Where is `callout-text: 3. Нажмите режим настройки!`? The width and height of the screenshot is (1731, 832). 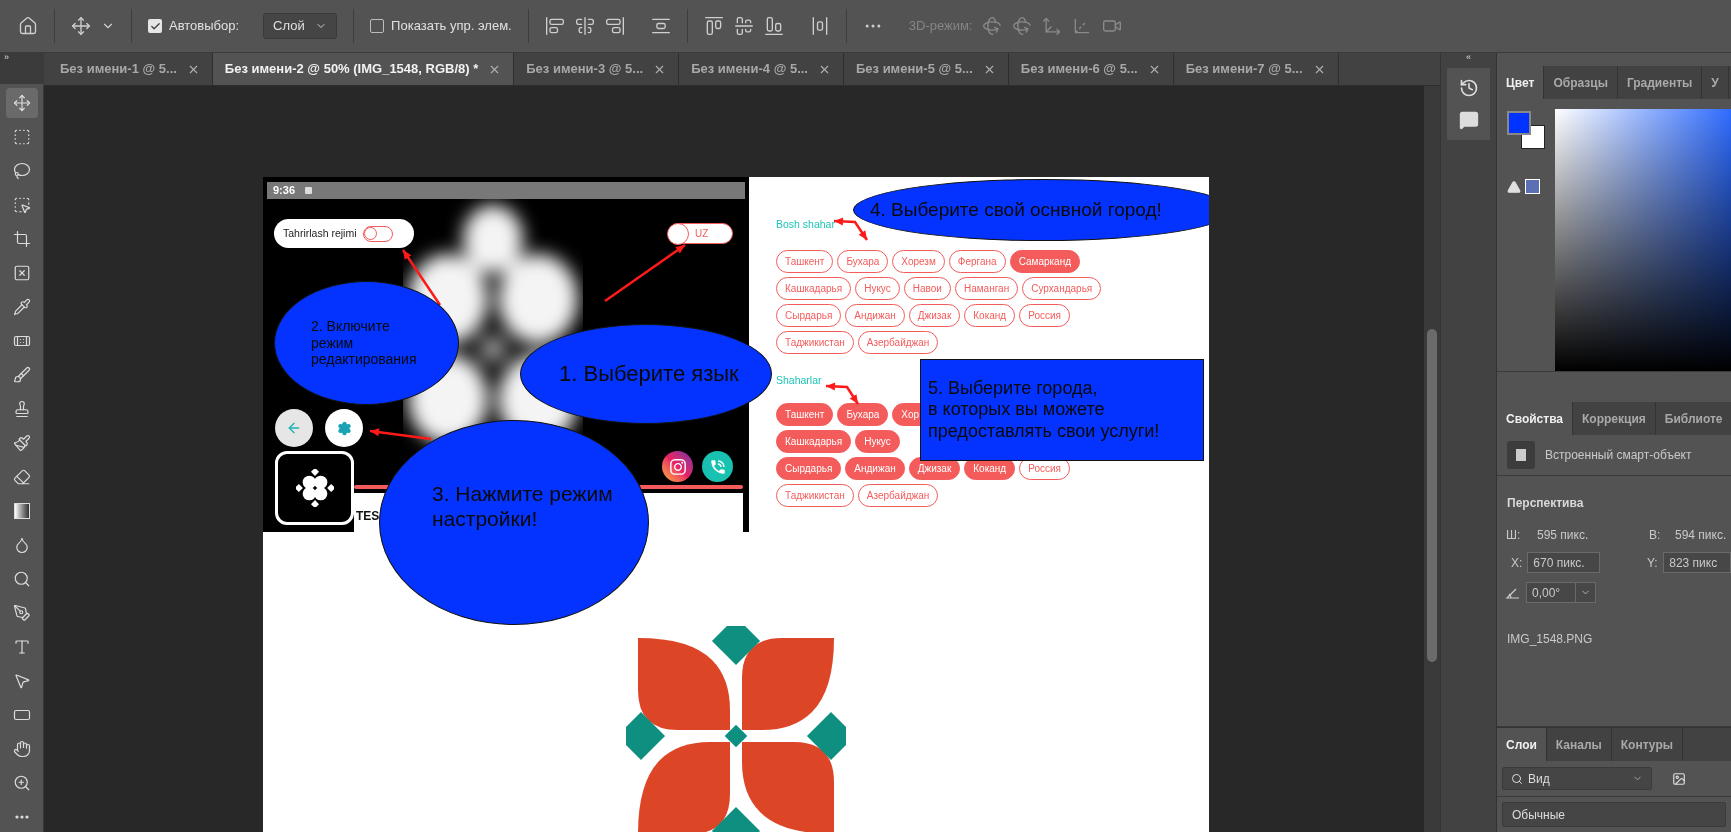 callout-text: 3. Нажмите режим настройки! is located at coordinates (522, 507).